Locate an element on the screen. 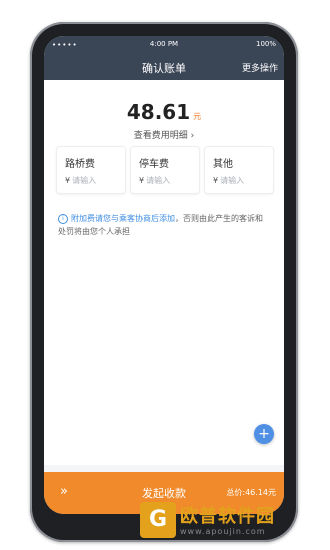  more-actions-button: 更多操作 is located at coordinates (260, 67).